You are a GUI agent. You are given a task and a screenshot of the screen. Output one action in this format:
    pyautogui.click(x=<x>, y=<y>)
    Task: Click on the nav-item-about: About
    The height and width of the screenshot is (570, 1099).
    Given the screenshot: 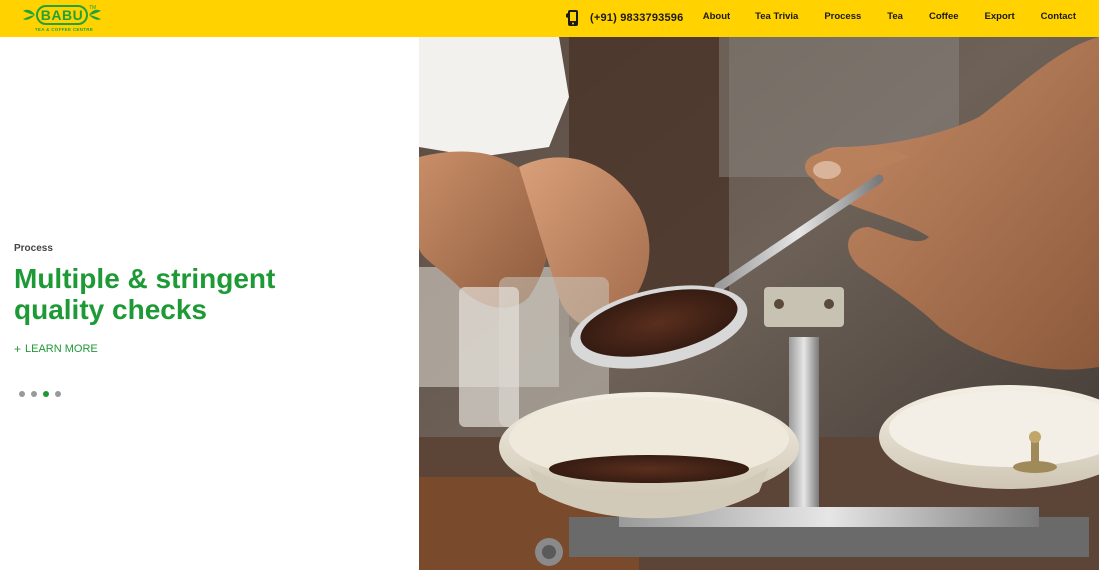 What is the action you would take?
    pyautogui.click(x=716, y=16)
    